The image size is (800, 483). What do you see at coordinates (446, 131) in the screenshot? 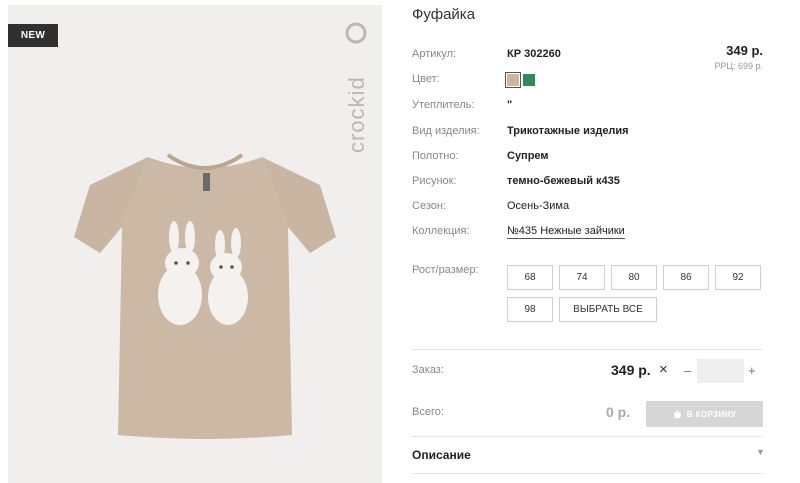
I see `product-type-label: Вид изделия:` at bounding box center [446, 131].